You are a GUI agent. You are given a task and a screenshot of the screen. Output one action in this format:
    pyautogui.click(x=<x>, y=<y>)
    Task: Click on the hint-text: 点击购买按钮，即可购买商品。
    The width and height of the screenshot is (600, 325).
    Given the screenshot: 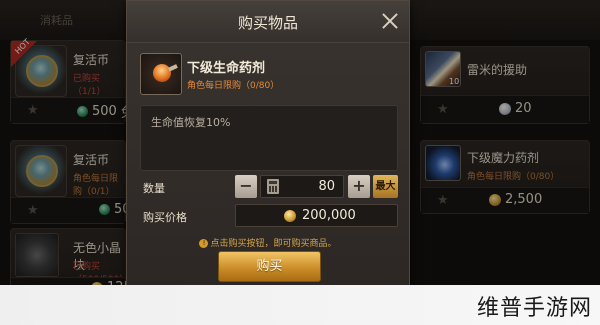 What is the action you would take?
    pyautogui.click(x=273, y=244)
    